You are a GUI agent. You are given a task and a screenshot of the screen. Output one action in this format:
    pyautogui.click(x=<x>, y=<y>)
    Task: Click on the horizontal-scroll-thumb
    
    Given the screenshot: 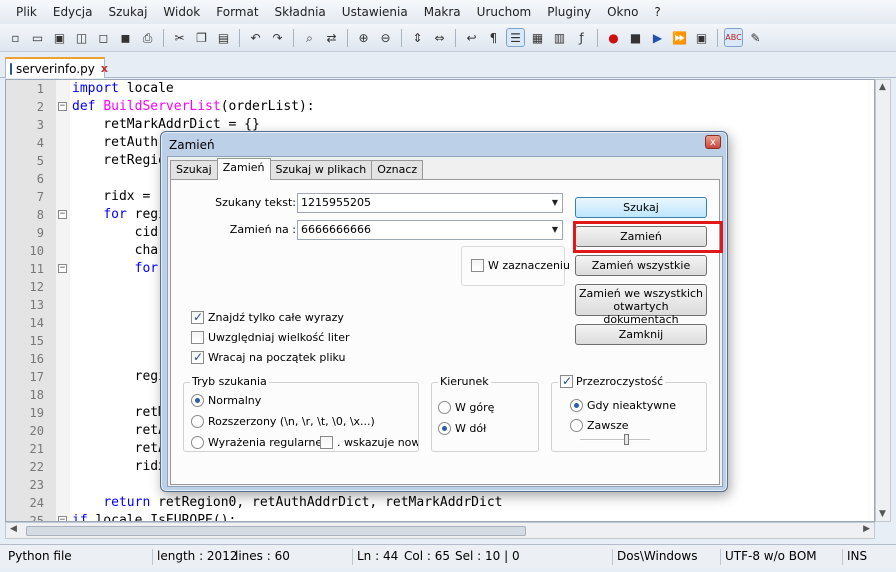 What is the action you would take?
    pyautogui.click(x=276, y=531)
    